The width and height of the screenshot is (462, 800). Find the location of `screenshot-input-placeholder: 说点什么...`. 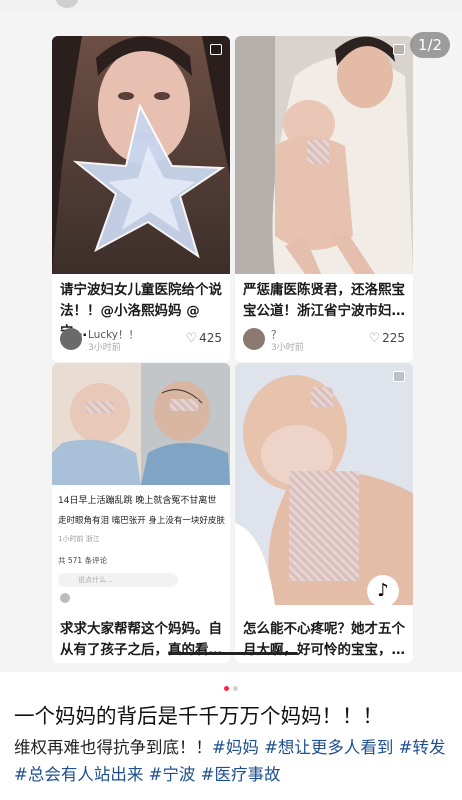

screenshot-input-placeholder: 说点什么... is located at coordinates (95, 580).